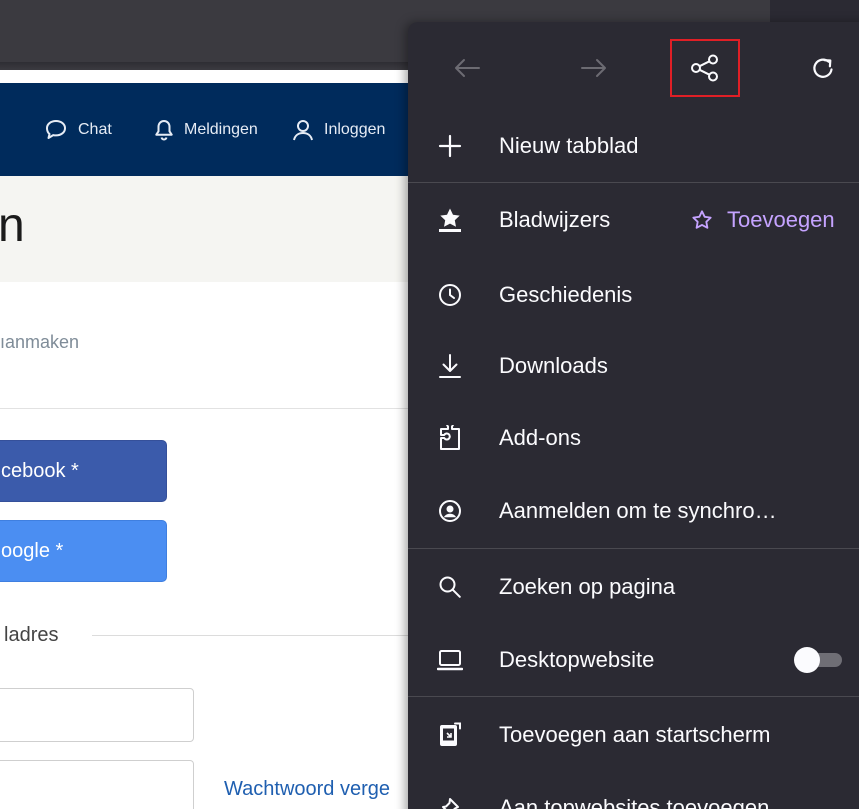 The width and height of the screenshot is (859, 809). I want to click on nav-login-label: Inloggen, so click(355, 129).